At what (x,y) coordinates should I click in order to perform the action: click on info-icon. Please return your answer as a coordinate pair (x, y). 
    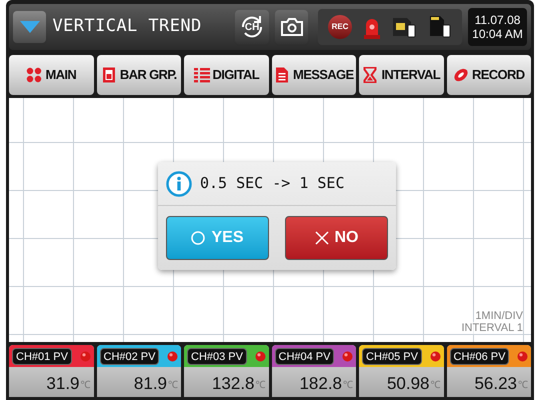
    Looking at the image, I should click on (179, 183).